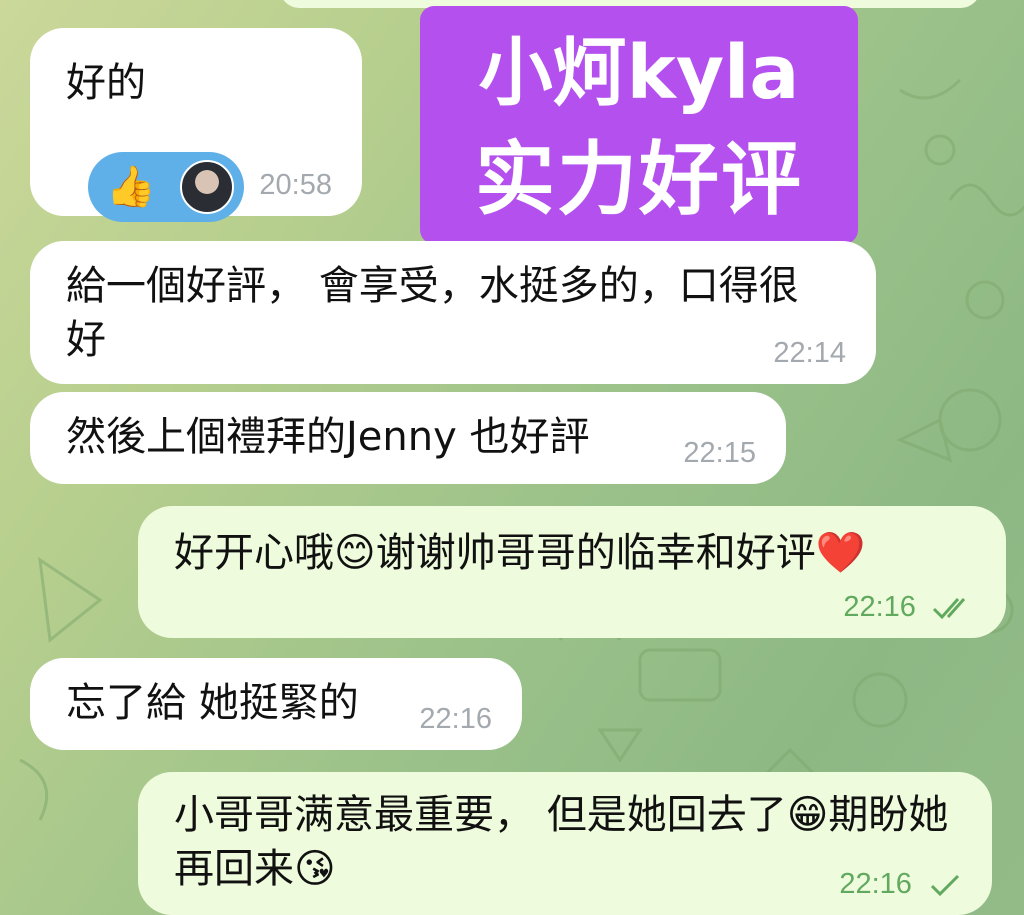  Describe the element at coordinates (520, 553) in the screenshot. I see `message-text: 好开心哦😊谢谢帅哥哥的临幸和好评❤️` at that location.